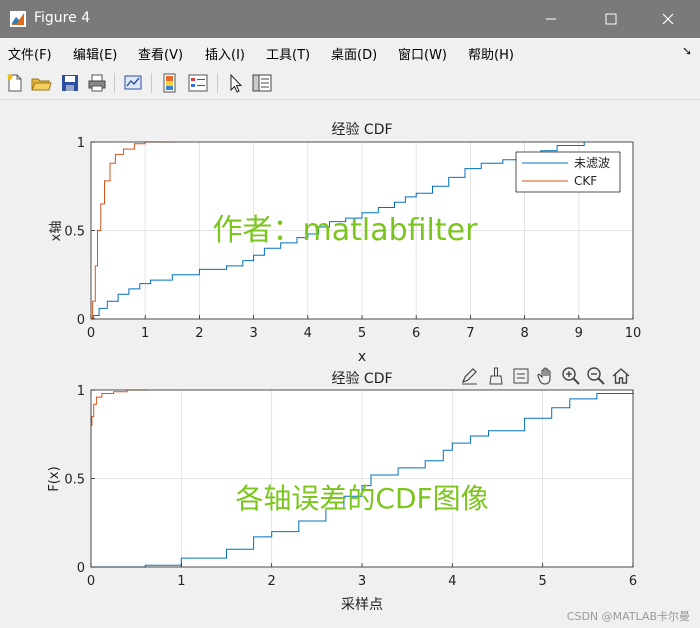 The height and width of the screenshot is (628, 700). Describe the element at coordinates (160, 53) in the screenshot. I see `menu-view: 查看(V)` at that location.